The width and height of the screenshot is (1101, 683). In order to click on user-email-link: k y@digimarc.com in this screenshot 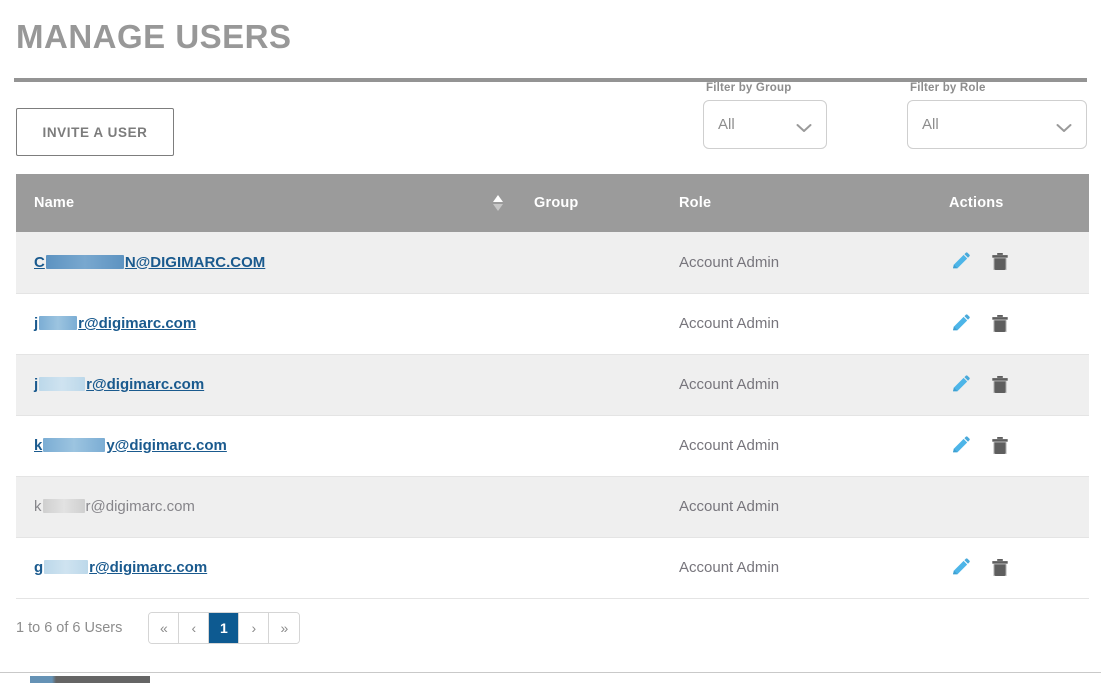, I will do `click(130, 445)`.